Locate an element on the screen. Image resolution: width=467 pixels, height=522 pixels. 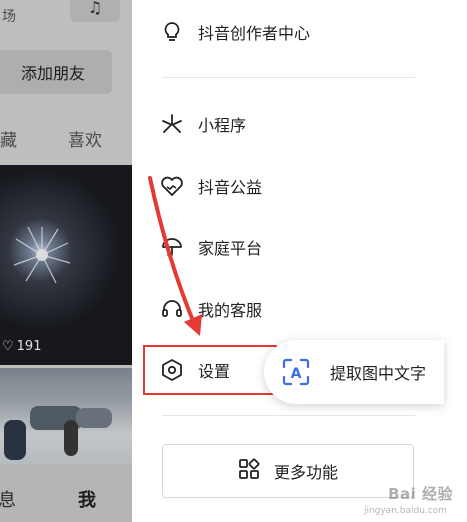
umbrella-icon is located at coordinates (172, 247).